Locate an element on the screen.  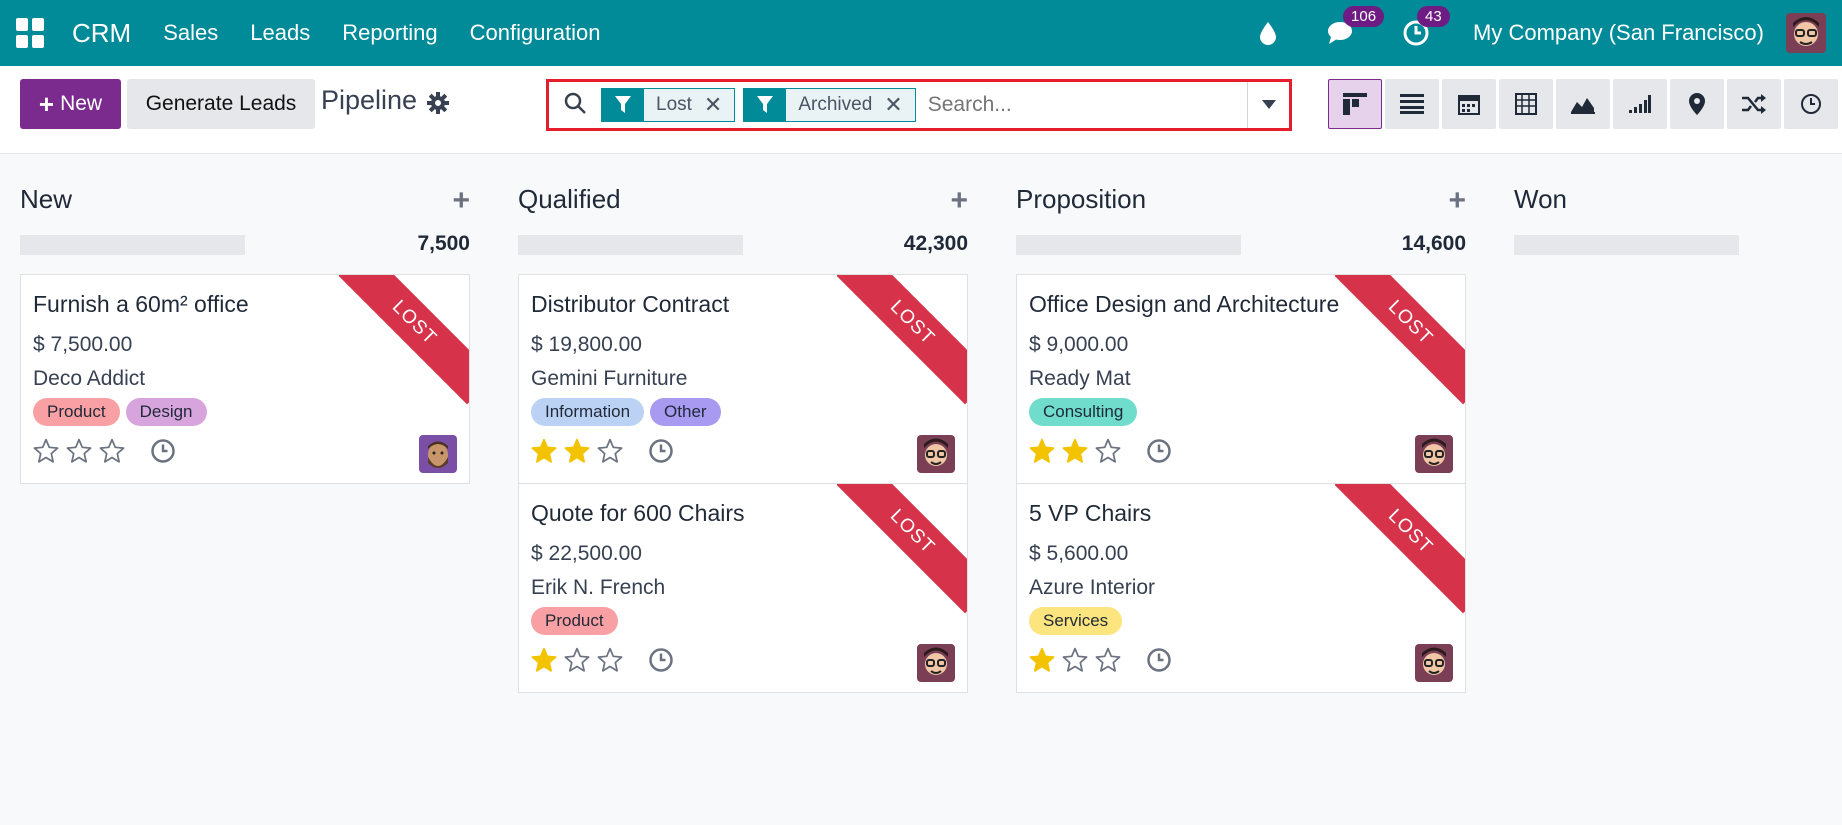
graph-icon is located at coordinates (1583, 104).